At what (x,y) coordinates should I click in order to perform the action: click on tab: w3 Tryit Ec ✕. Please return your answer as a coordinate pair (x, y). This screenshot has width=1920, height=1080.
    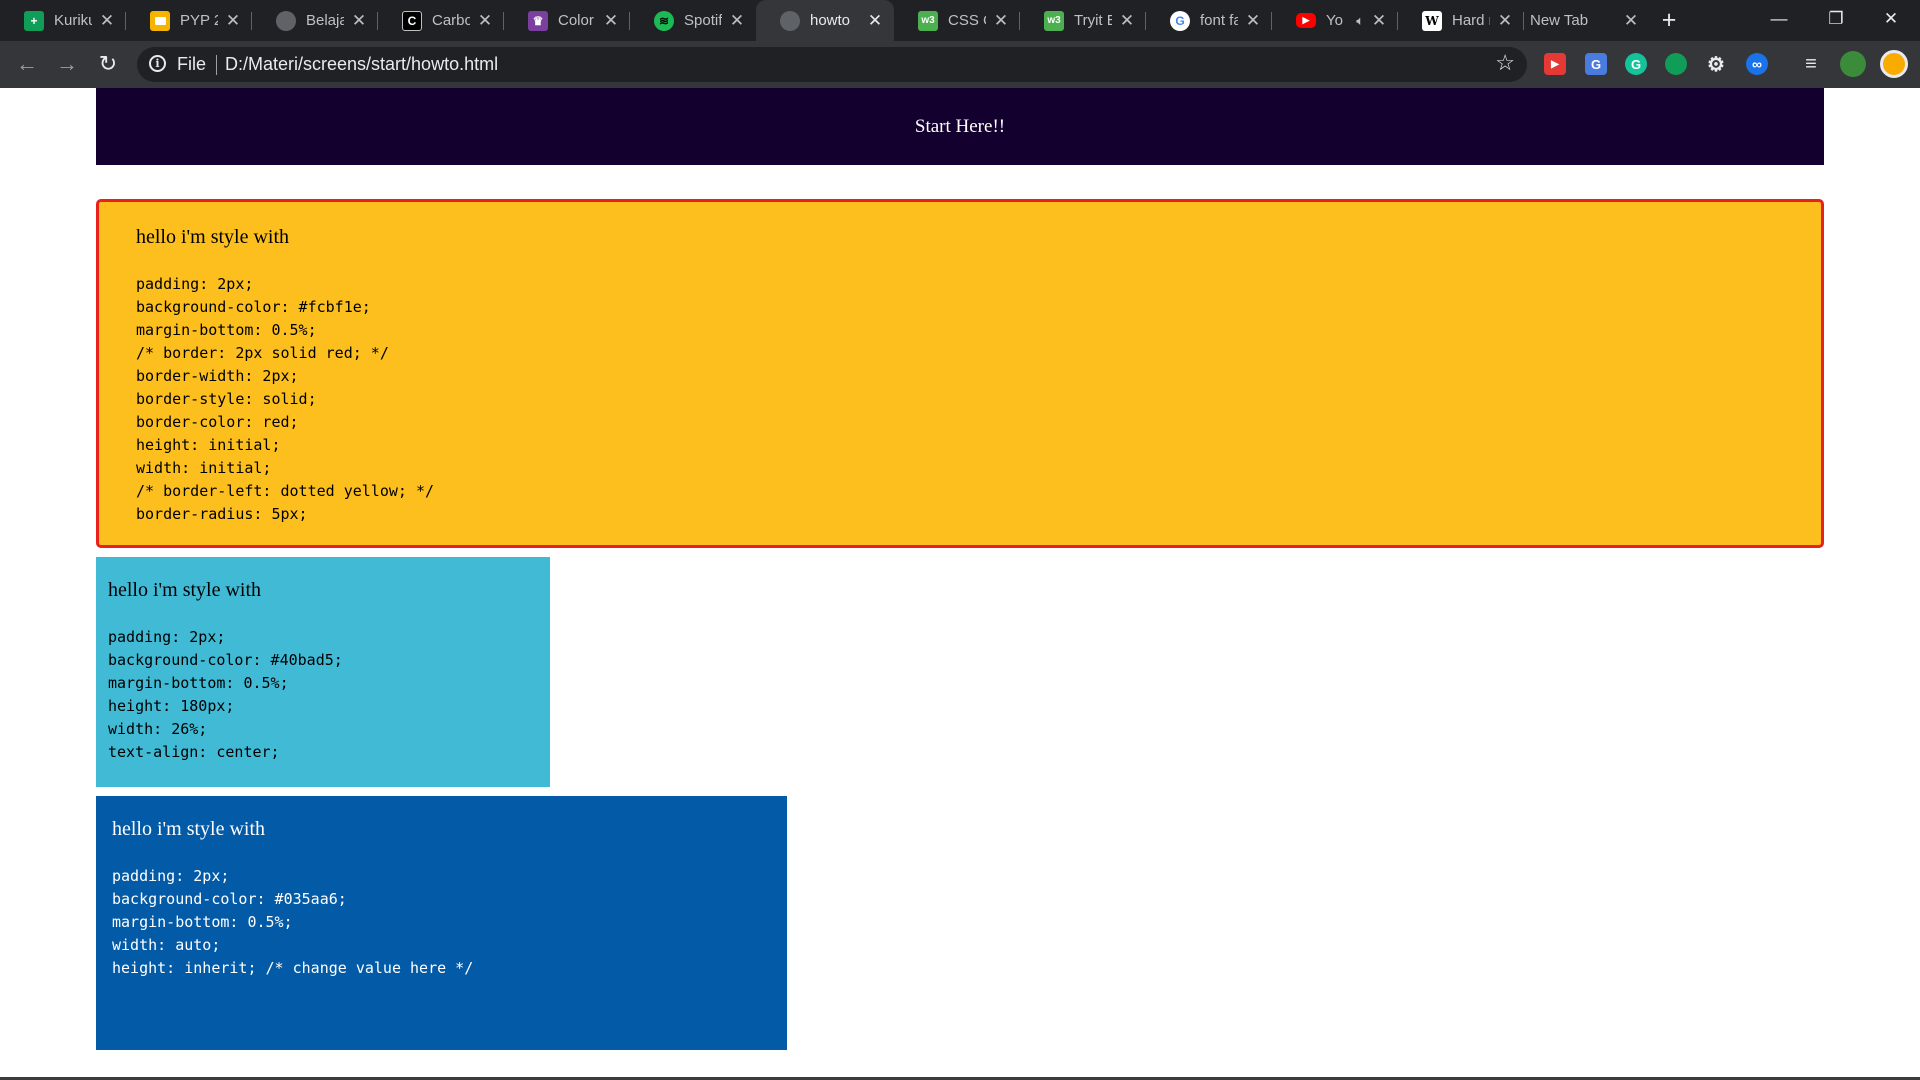
    Looking at the image, I should click on (1083, 20).